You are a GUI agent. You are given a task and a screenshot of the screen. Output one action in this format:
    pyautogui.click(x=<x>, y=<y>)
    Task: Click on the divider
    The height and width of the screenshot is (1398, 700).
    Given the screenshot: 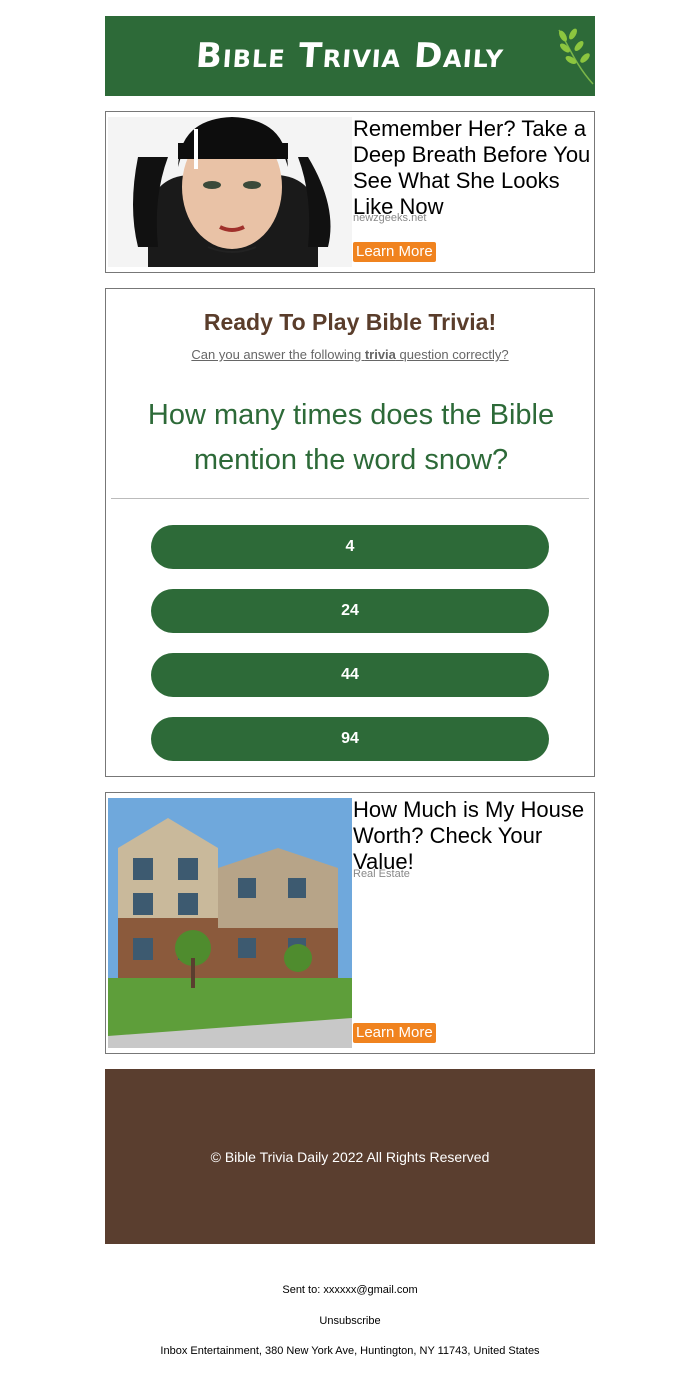 What is the action you would take?
    pyautogui.click(x=350, y=498)
    